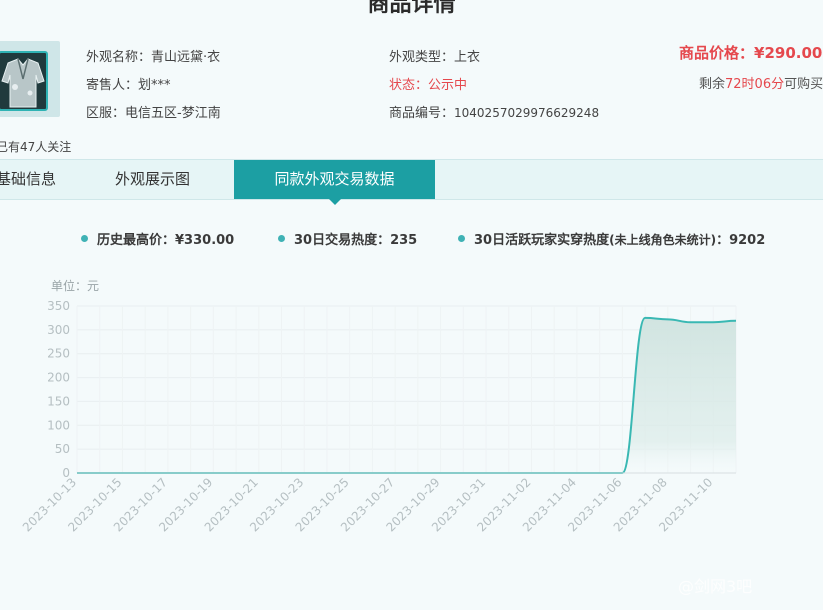 The width and height of the screenshot is (823, 610). I want to click on item-image, so click(24, 81).